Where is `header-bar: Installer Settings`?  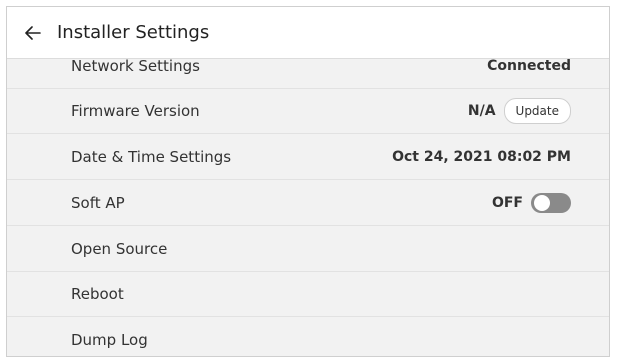
header-bar: Installer Settings is located at coordinates (308, 33).